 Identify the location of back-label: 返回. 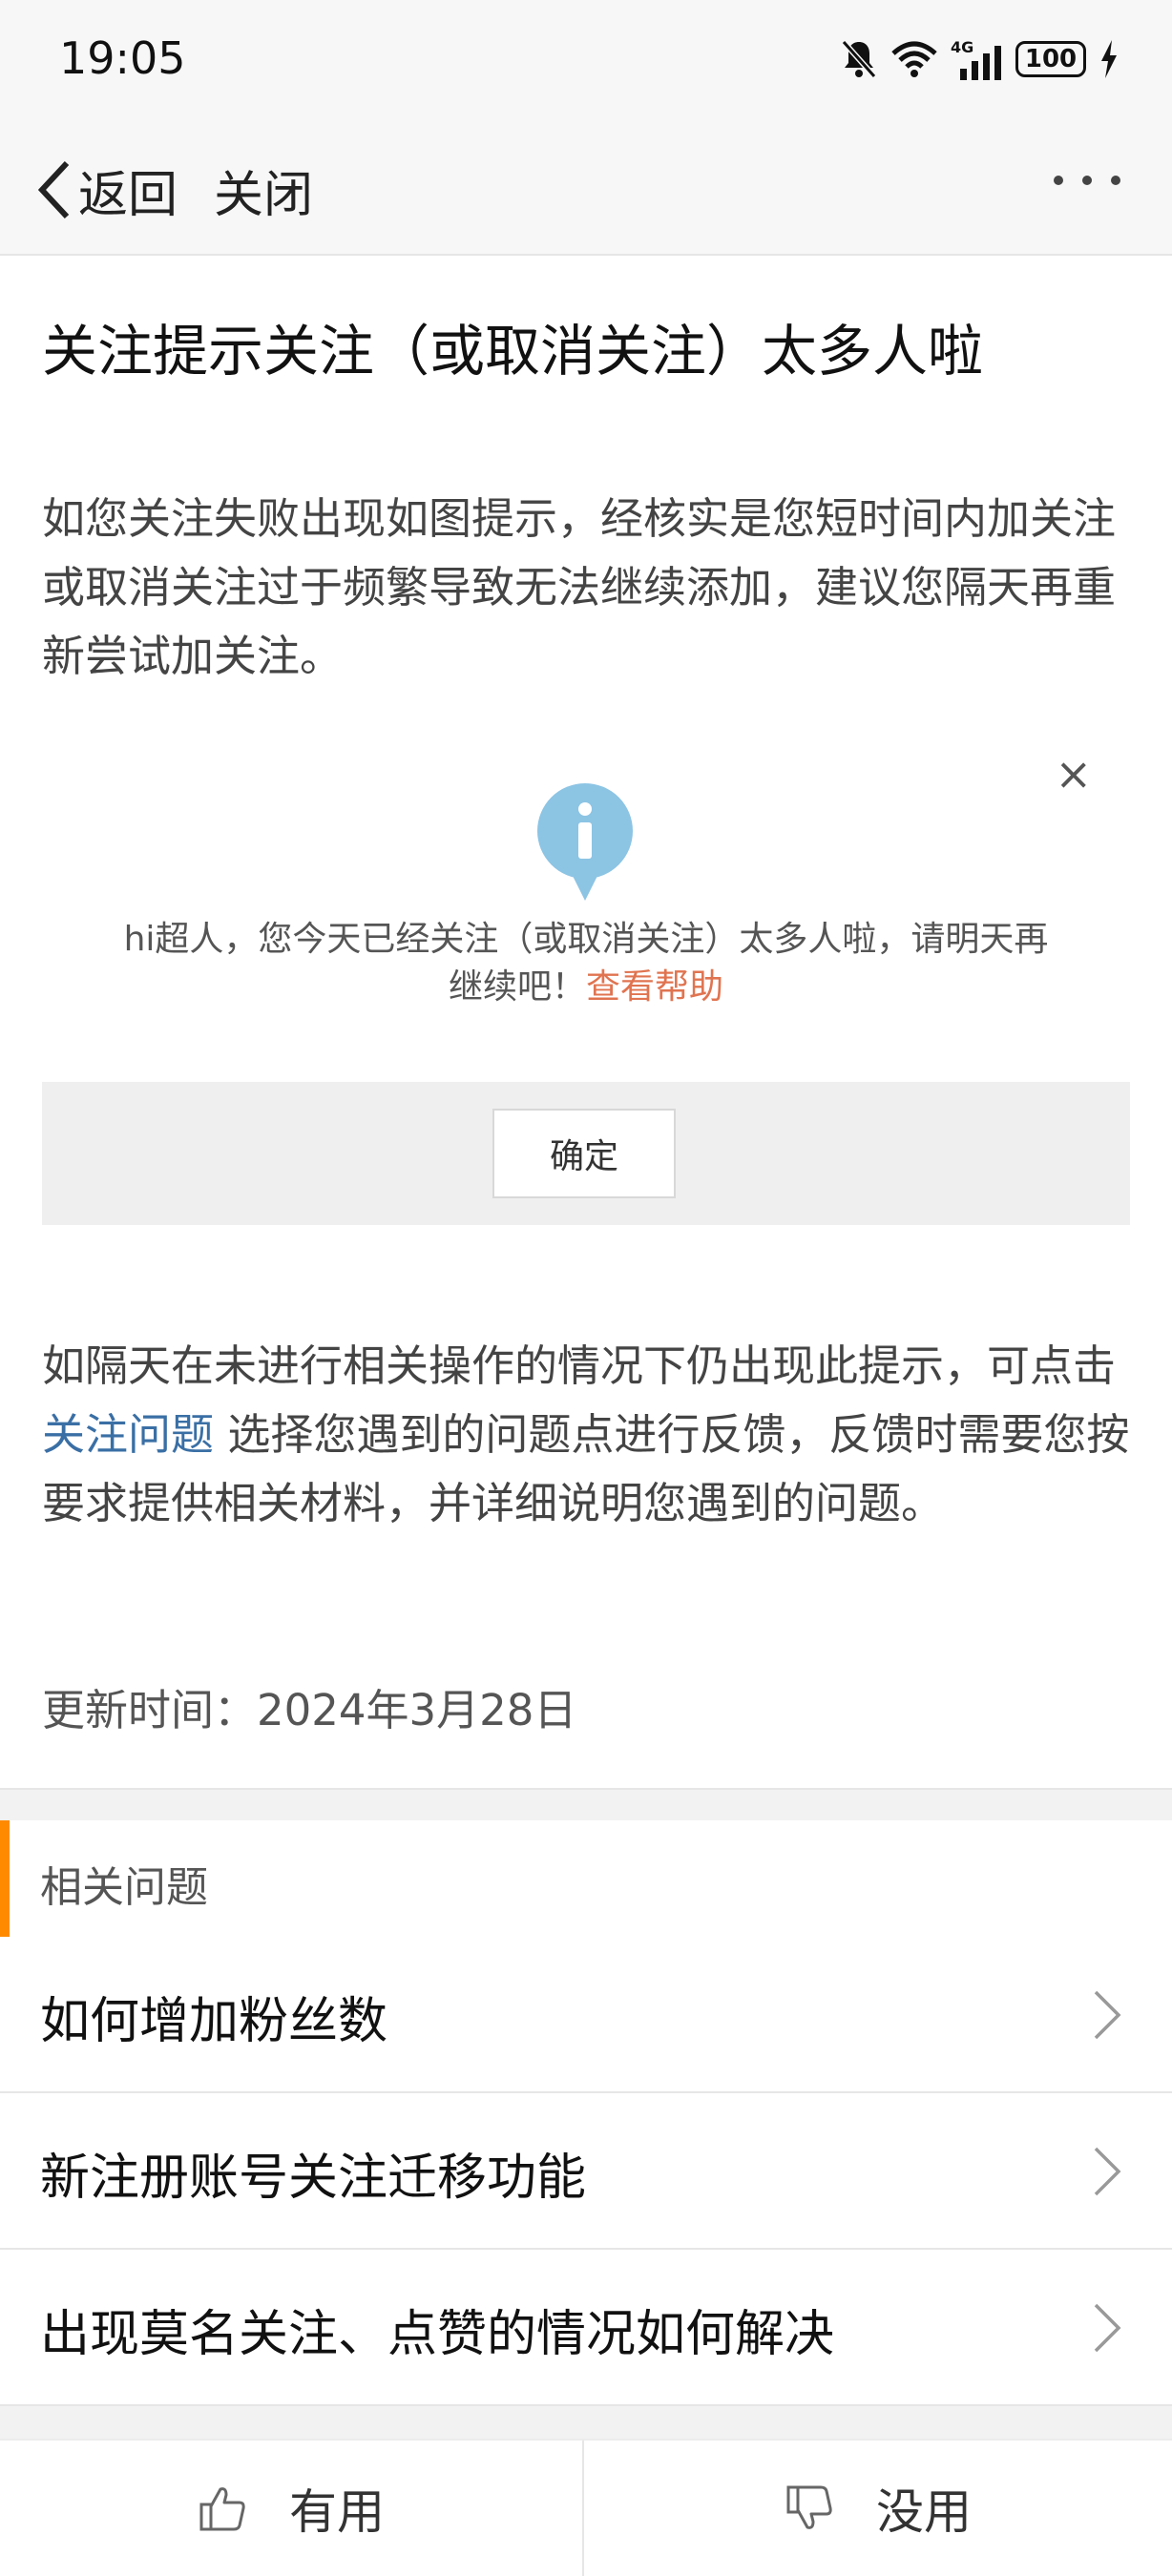
(128, 195).